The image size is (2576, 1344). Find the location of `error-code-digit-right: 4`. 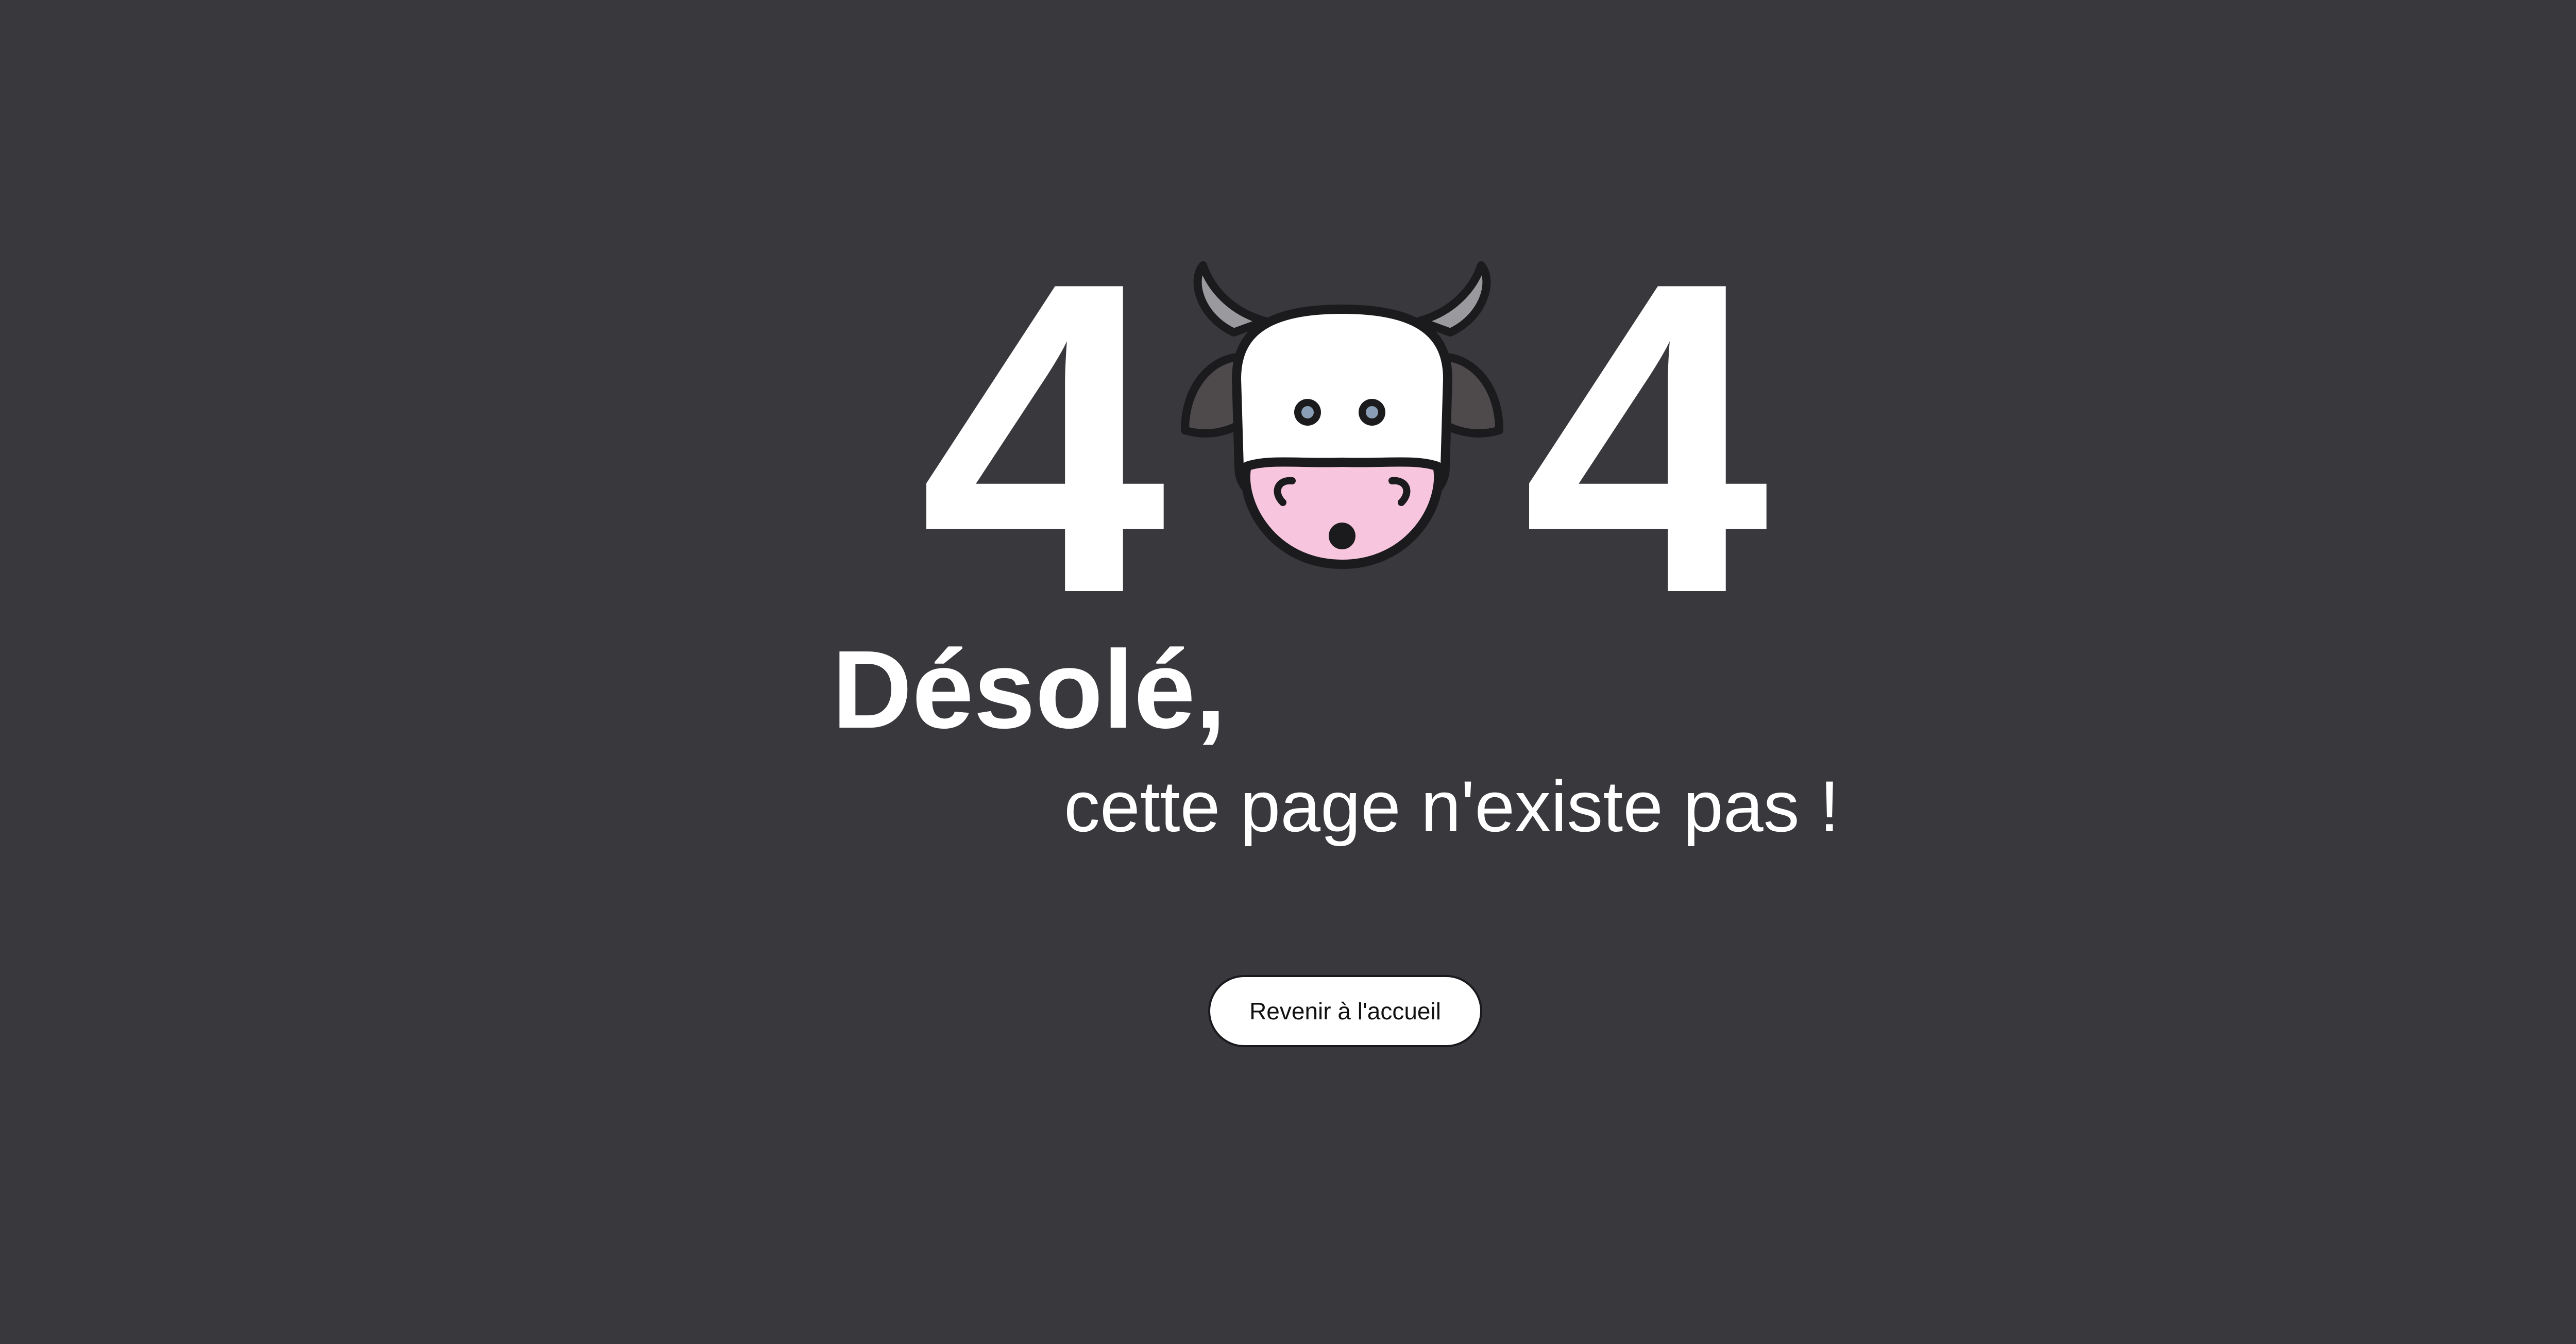

error-code-digit-right: 4 is located at coordinates (1645, 438).